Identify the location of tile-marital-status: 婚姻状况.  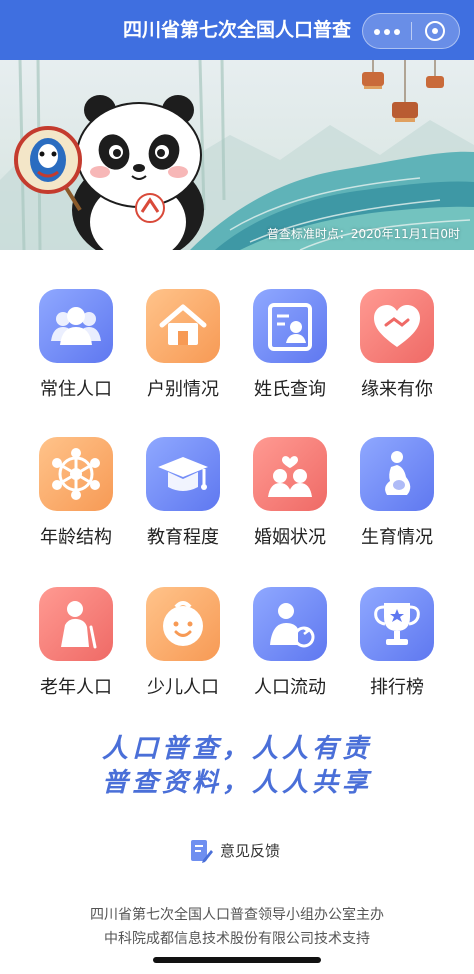
(290, 507).